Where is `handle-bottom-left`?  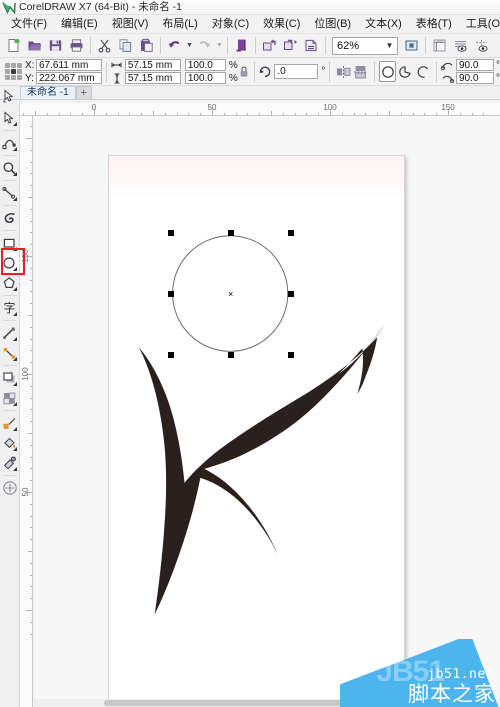
handle-bottom-left is located at coordinates (171, 355).